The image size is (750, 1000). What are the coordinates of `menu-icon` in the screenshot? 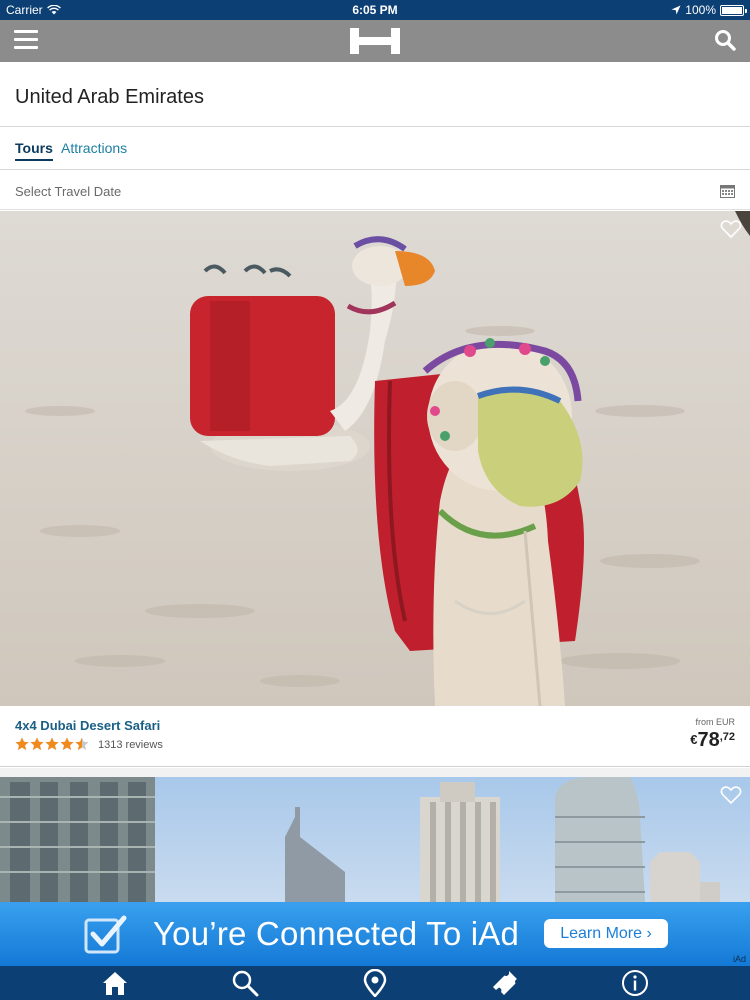 It's located at (26, 41).